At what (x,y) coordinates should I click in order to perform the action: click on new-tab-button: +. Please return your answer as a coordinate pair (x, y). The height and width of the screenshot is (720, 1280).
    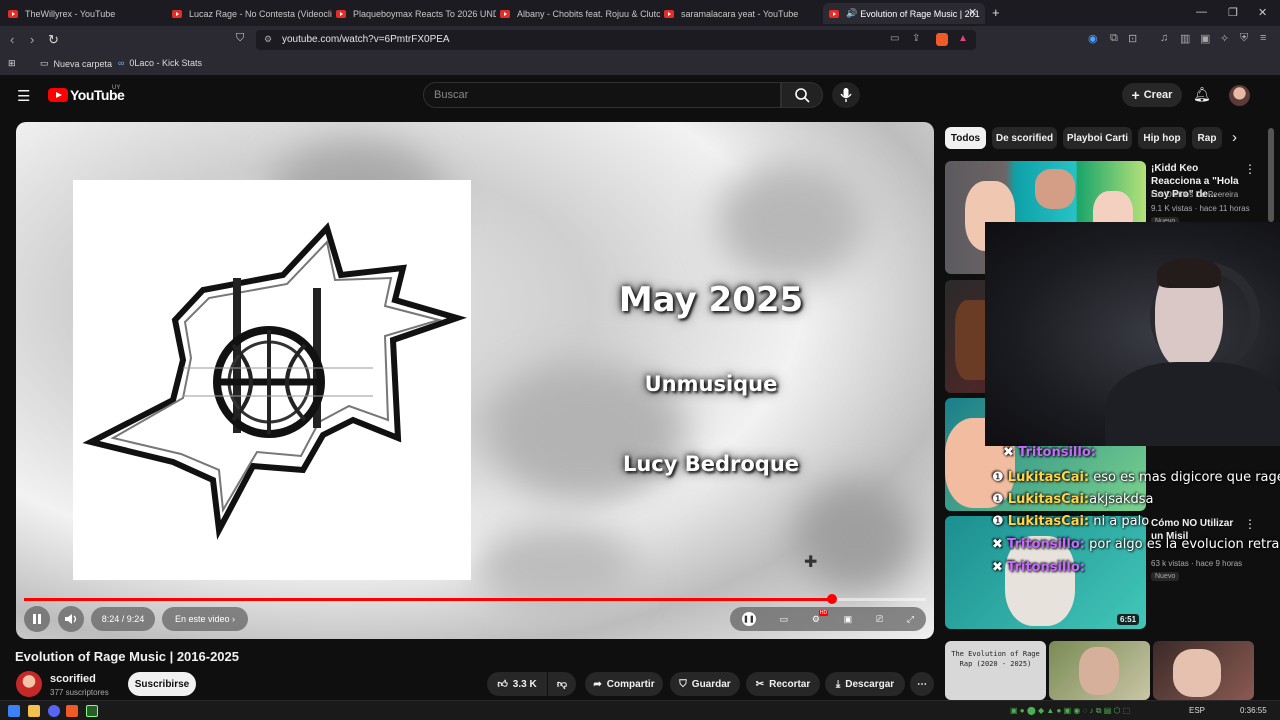
    Looking at the image, I should click on (996, 12).